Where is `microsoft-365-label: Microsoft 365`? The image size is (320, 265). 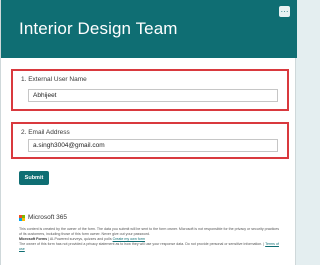 microsoft-365-label: Microsoft 365 is located at coordinates (48, 217).